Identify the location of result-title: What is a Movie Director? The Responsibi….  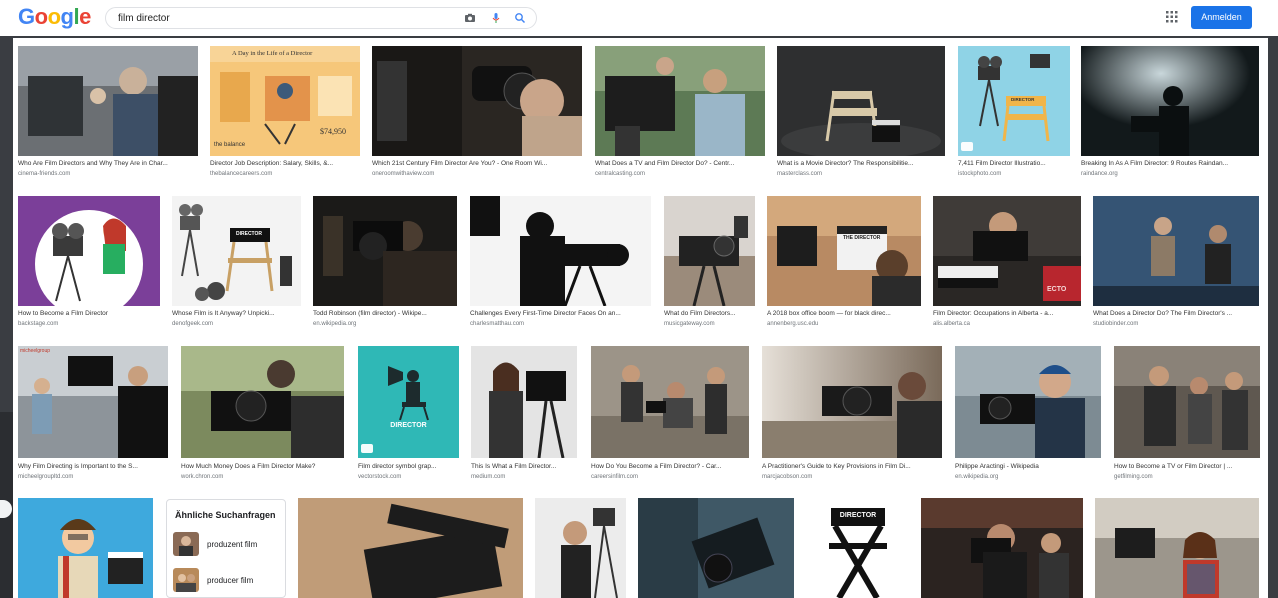
(860, 164).